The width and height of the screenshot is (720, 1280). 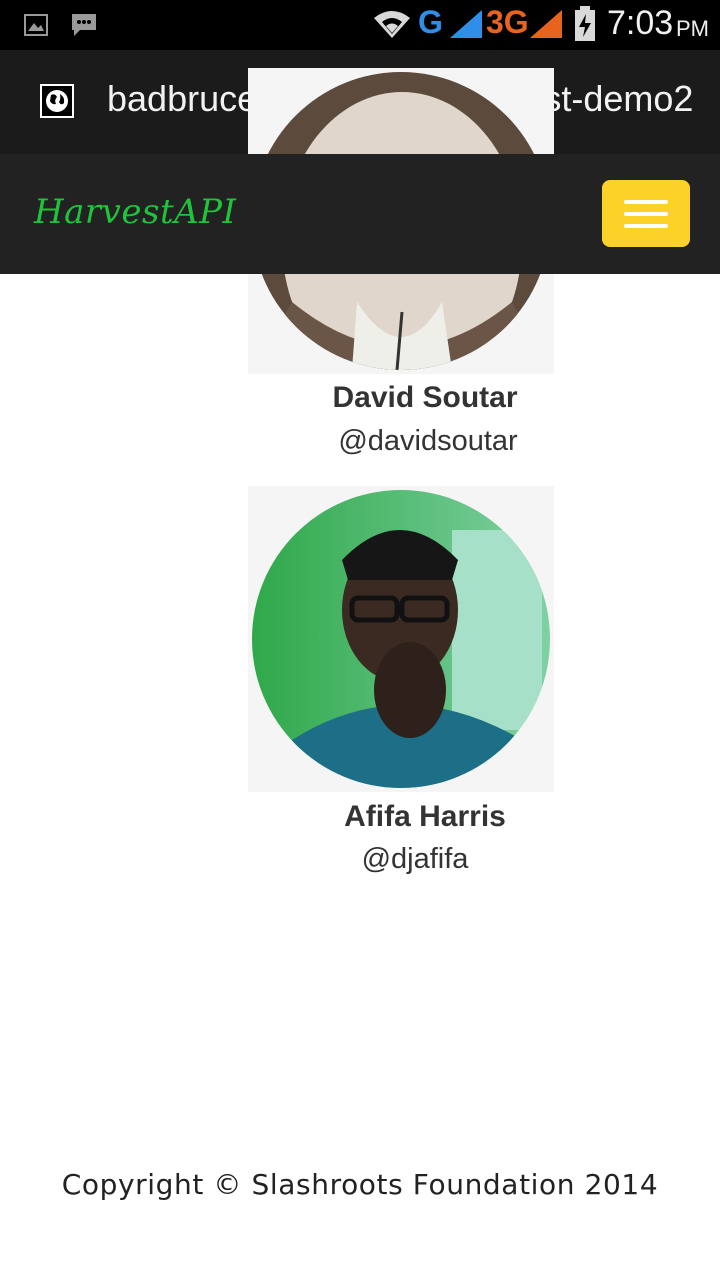 What do you see at coordinates (394, 441) in the screenshot?
I see `team-member-handle: @davidsoutar` at bounding box center [394, 441].